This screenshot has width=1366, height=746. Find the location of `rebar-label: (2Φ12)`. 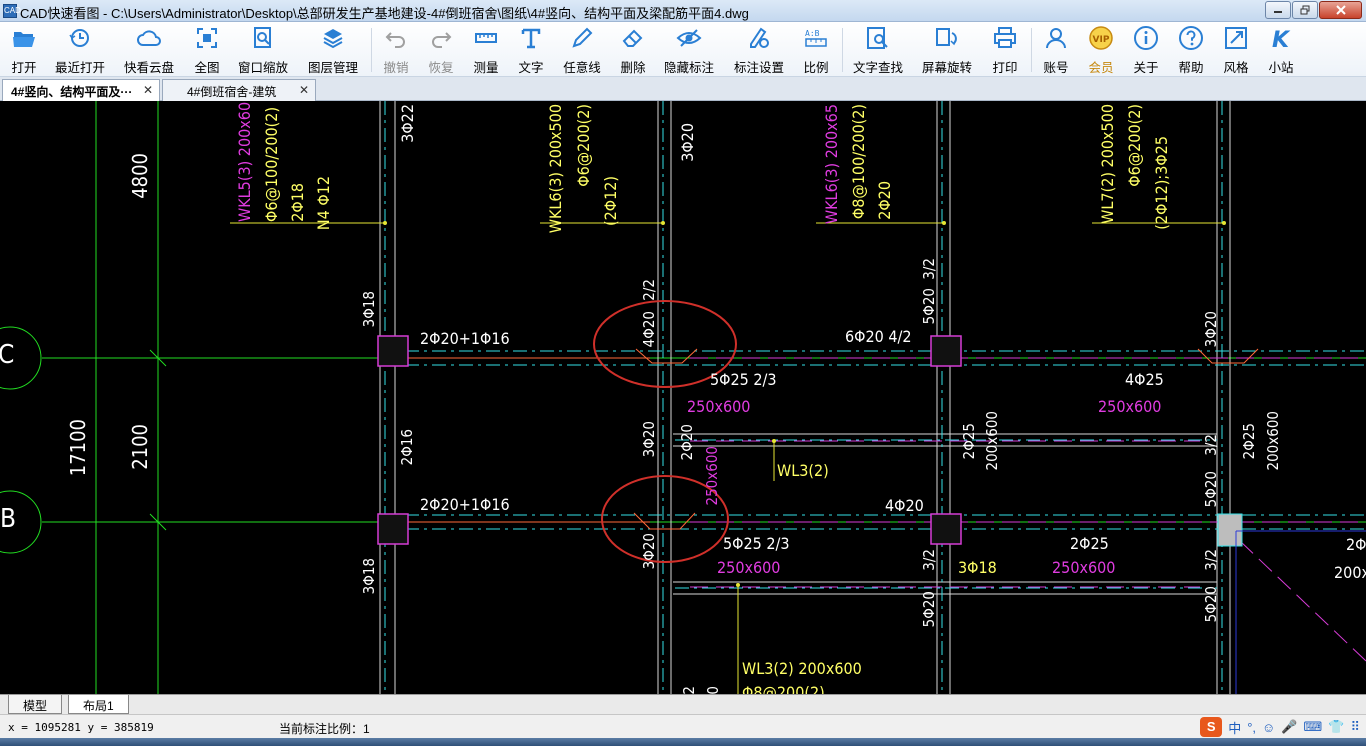

rebar-label: (2Φ12) is located at coordinates (610, 201).